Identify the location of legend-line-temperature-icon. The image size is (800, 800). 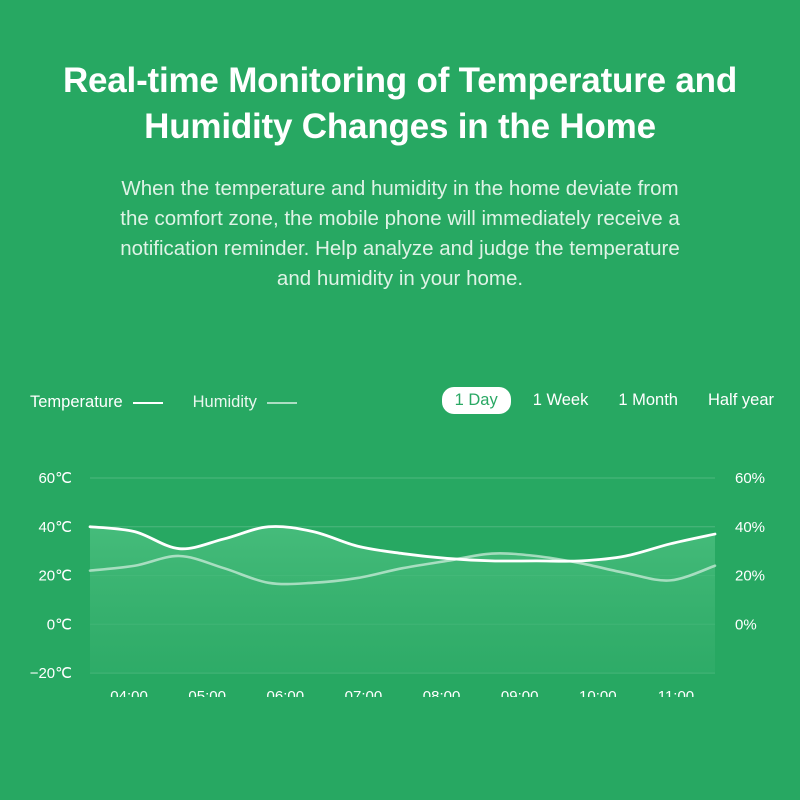
(147, 402).